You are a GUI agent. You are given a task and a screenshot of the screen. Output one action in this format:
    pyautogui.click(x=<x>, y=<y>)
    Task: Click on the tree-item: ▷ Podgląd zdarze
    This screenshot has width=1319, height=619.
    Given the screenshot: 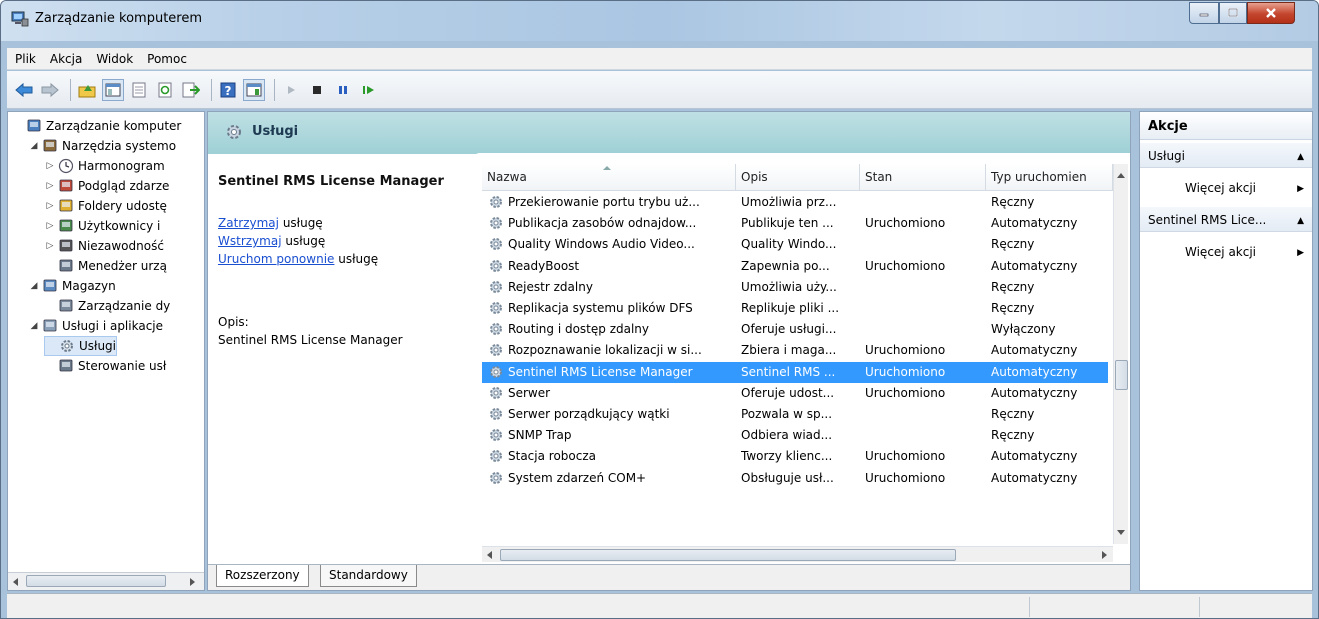 What is the action you would take?
    pyautogui.click(x=107, y=186)
    